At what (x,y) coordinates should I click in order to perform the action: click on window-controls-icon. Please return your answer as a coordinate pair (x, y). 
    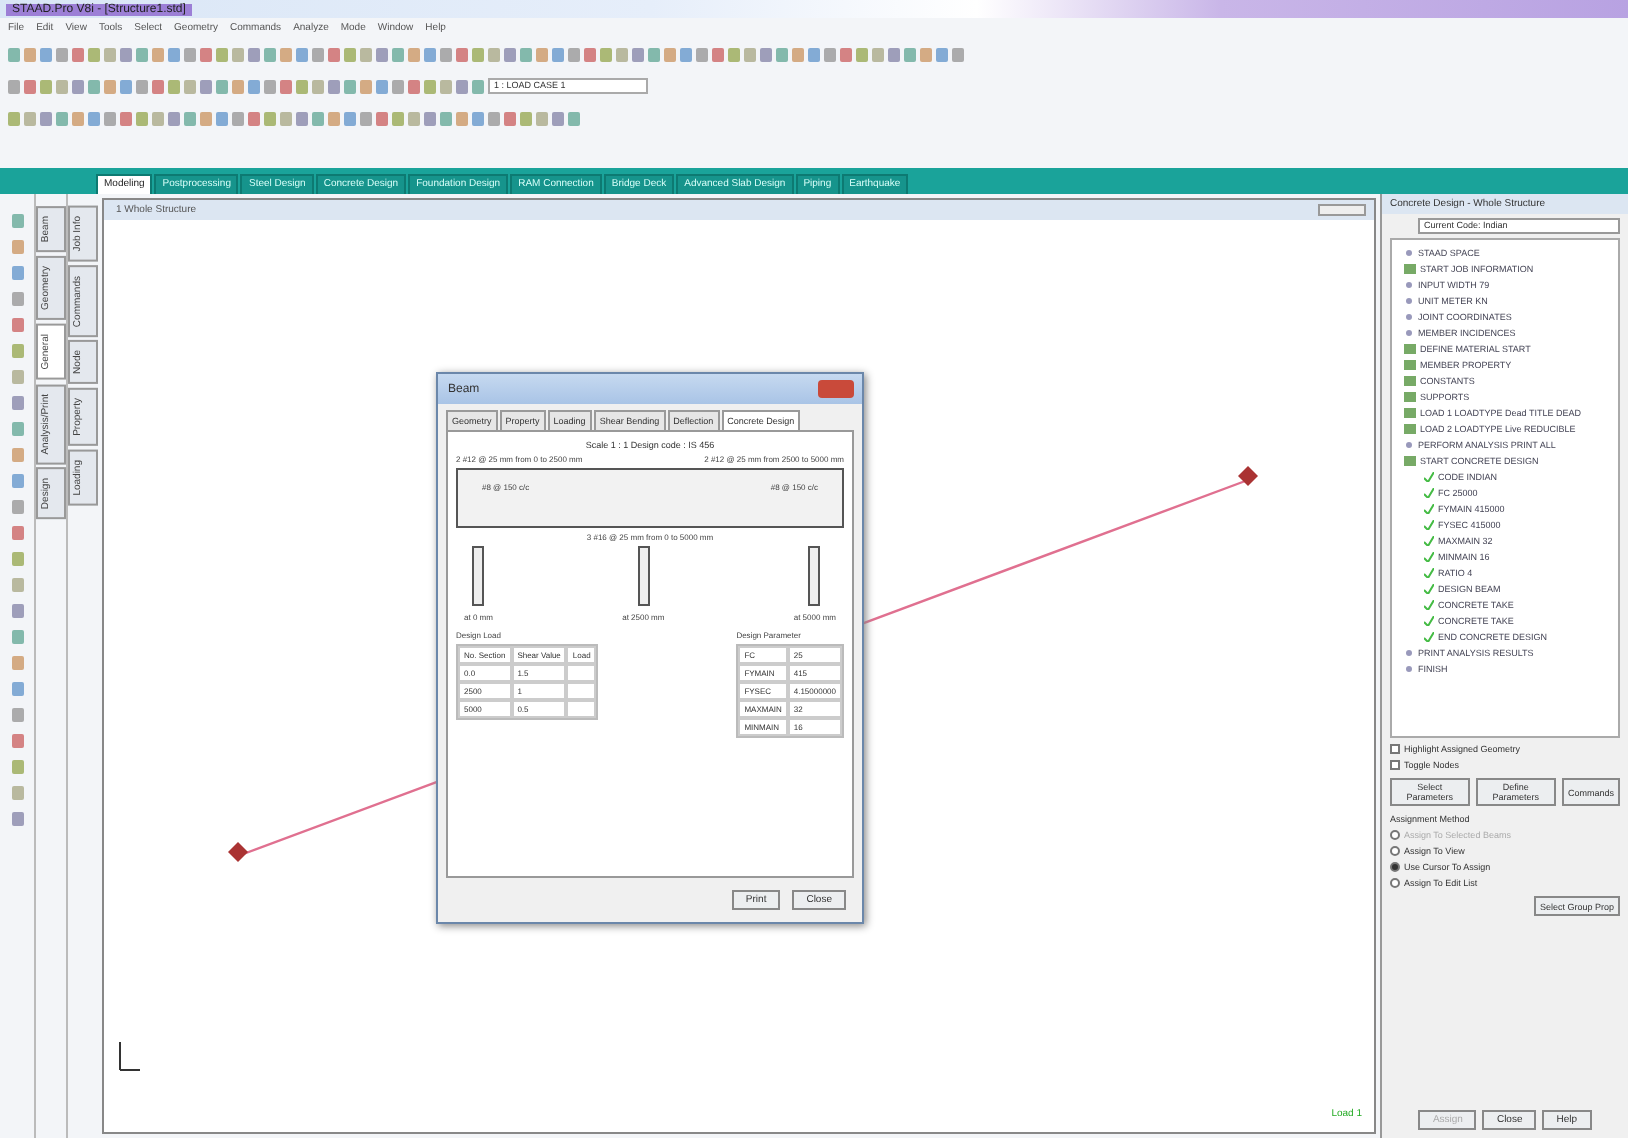
    Looking at the image, I should click on (1342, 210).